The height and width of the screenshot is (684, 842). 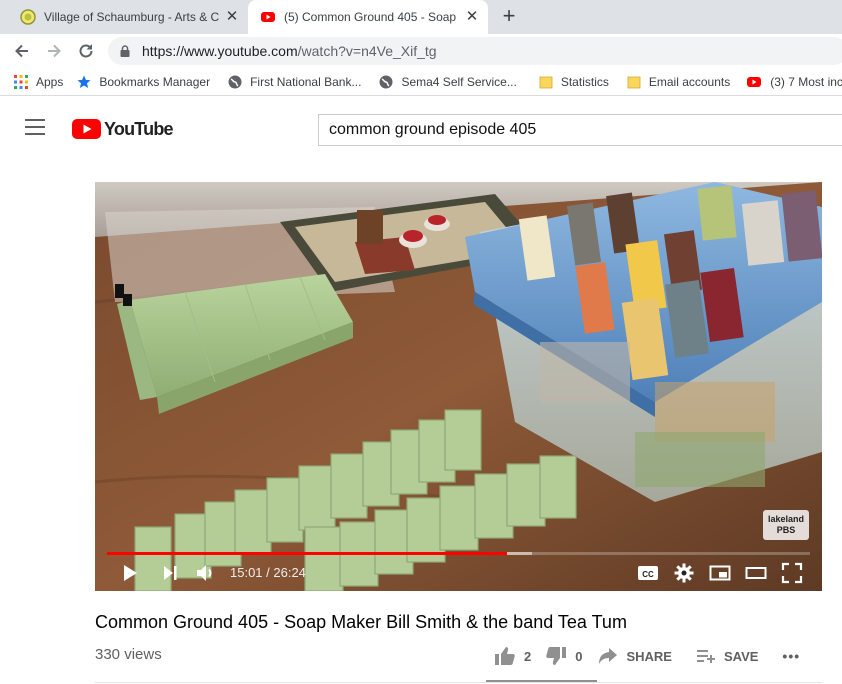 What do you see at coordinates (528, 656) in the screenshot?
I see `like-count: 2` at bounding box center [528, 656].